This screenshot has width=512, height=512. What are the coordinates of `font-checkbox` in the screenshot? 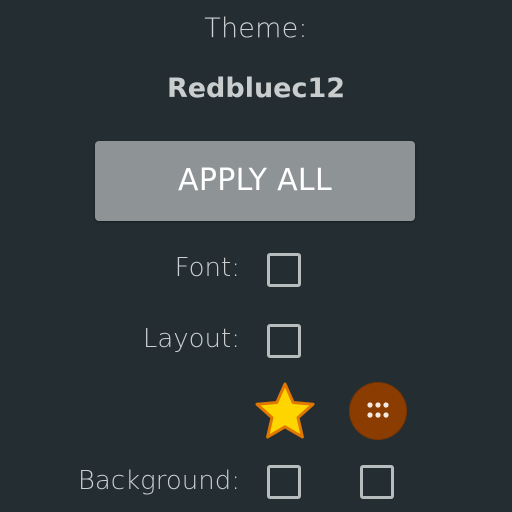 It's located at (284, 270).